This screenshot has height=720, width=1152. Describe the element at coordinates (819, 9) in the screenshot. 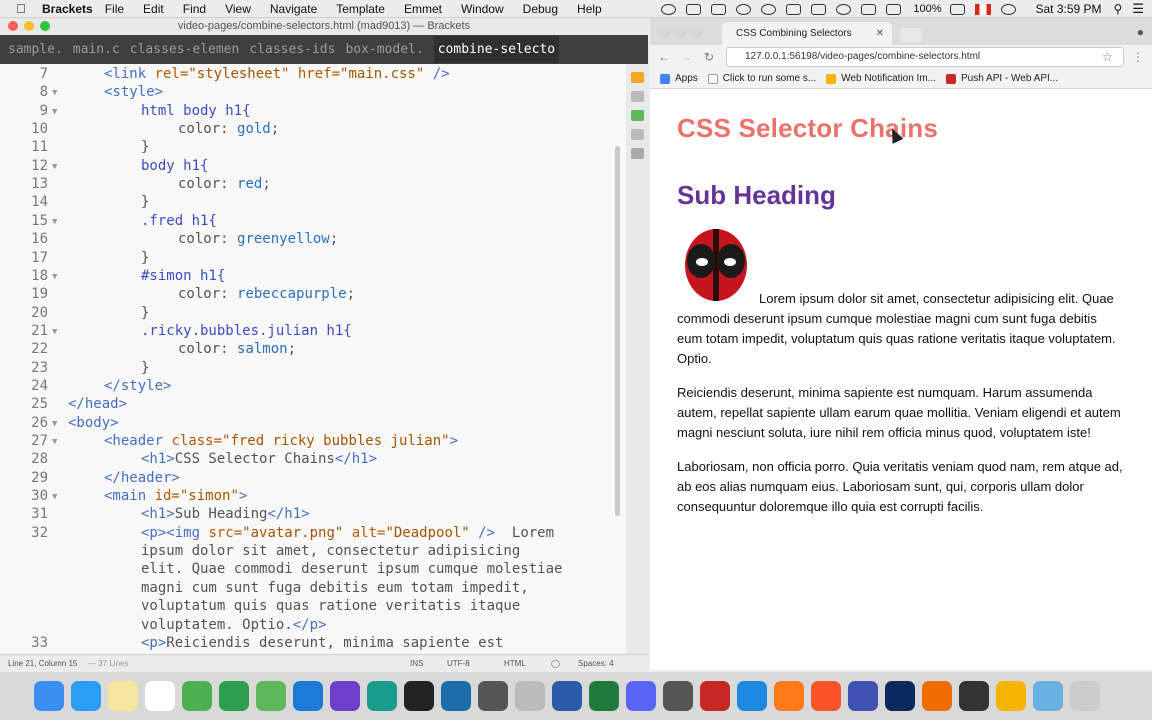

I see `display-icon` at that location.